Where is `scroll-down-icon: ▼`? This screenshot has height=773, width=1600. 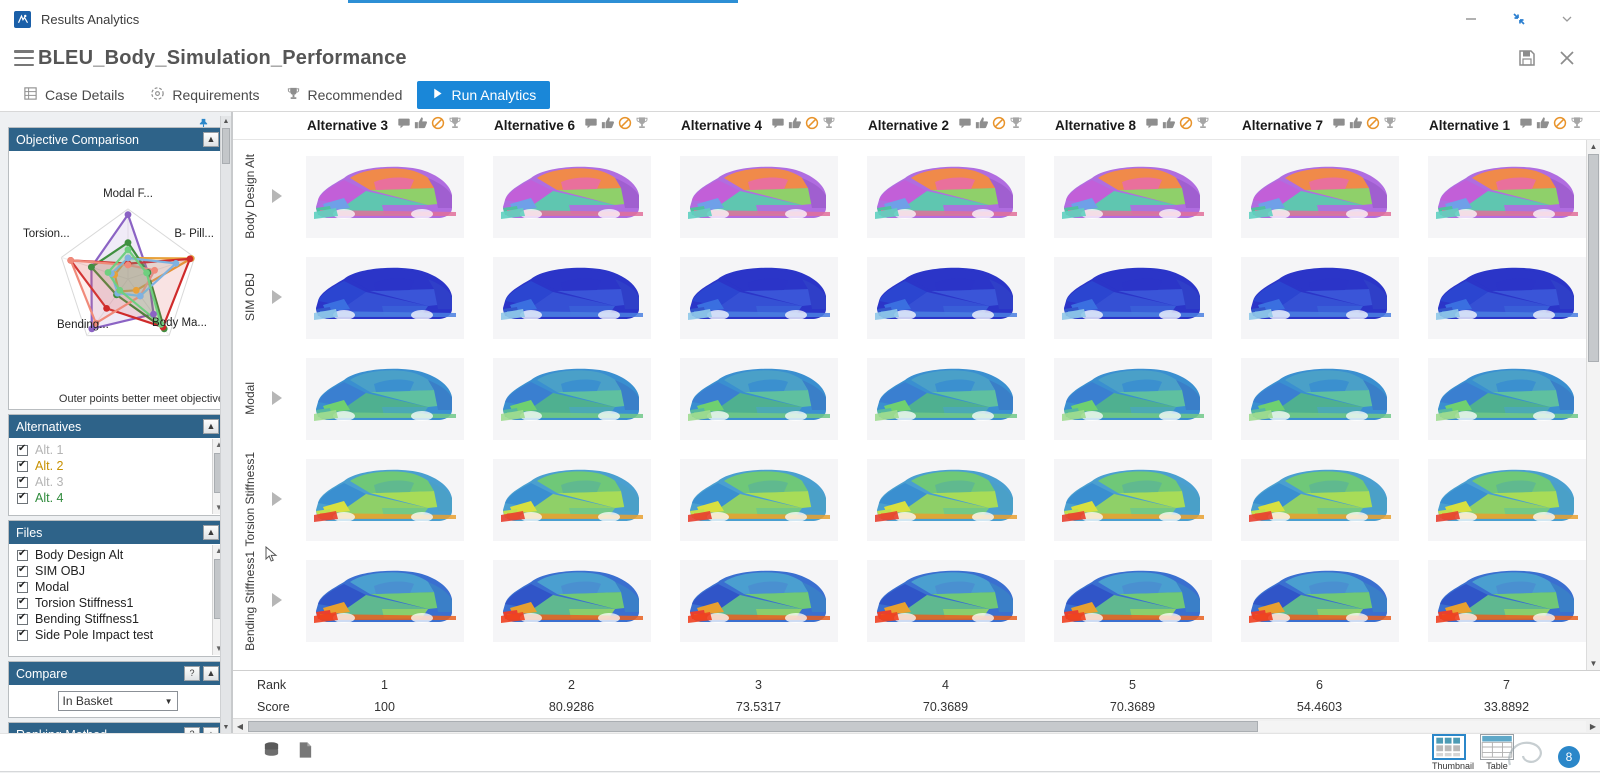
scroll-down-icon: ▼ is located at coordinates (226, 727).